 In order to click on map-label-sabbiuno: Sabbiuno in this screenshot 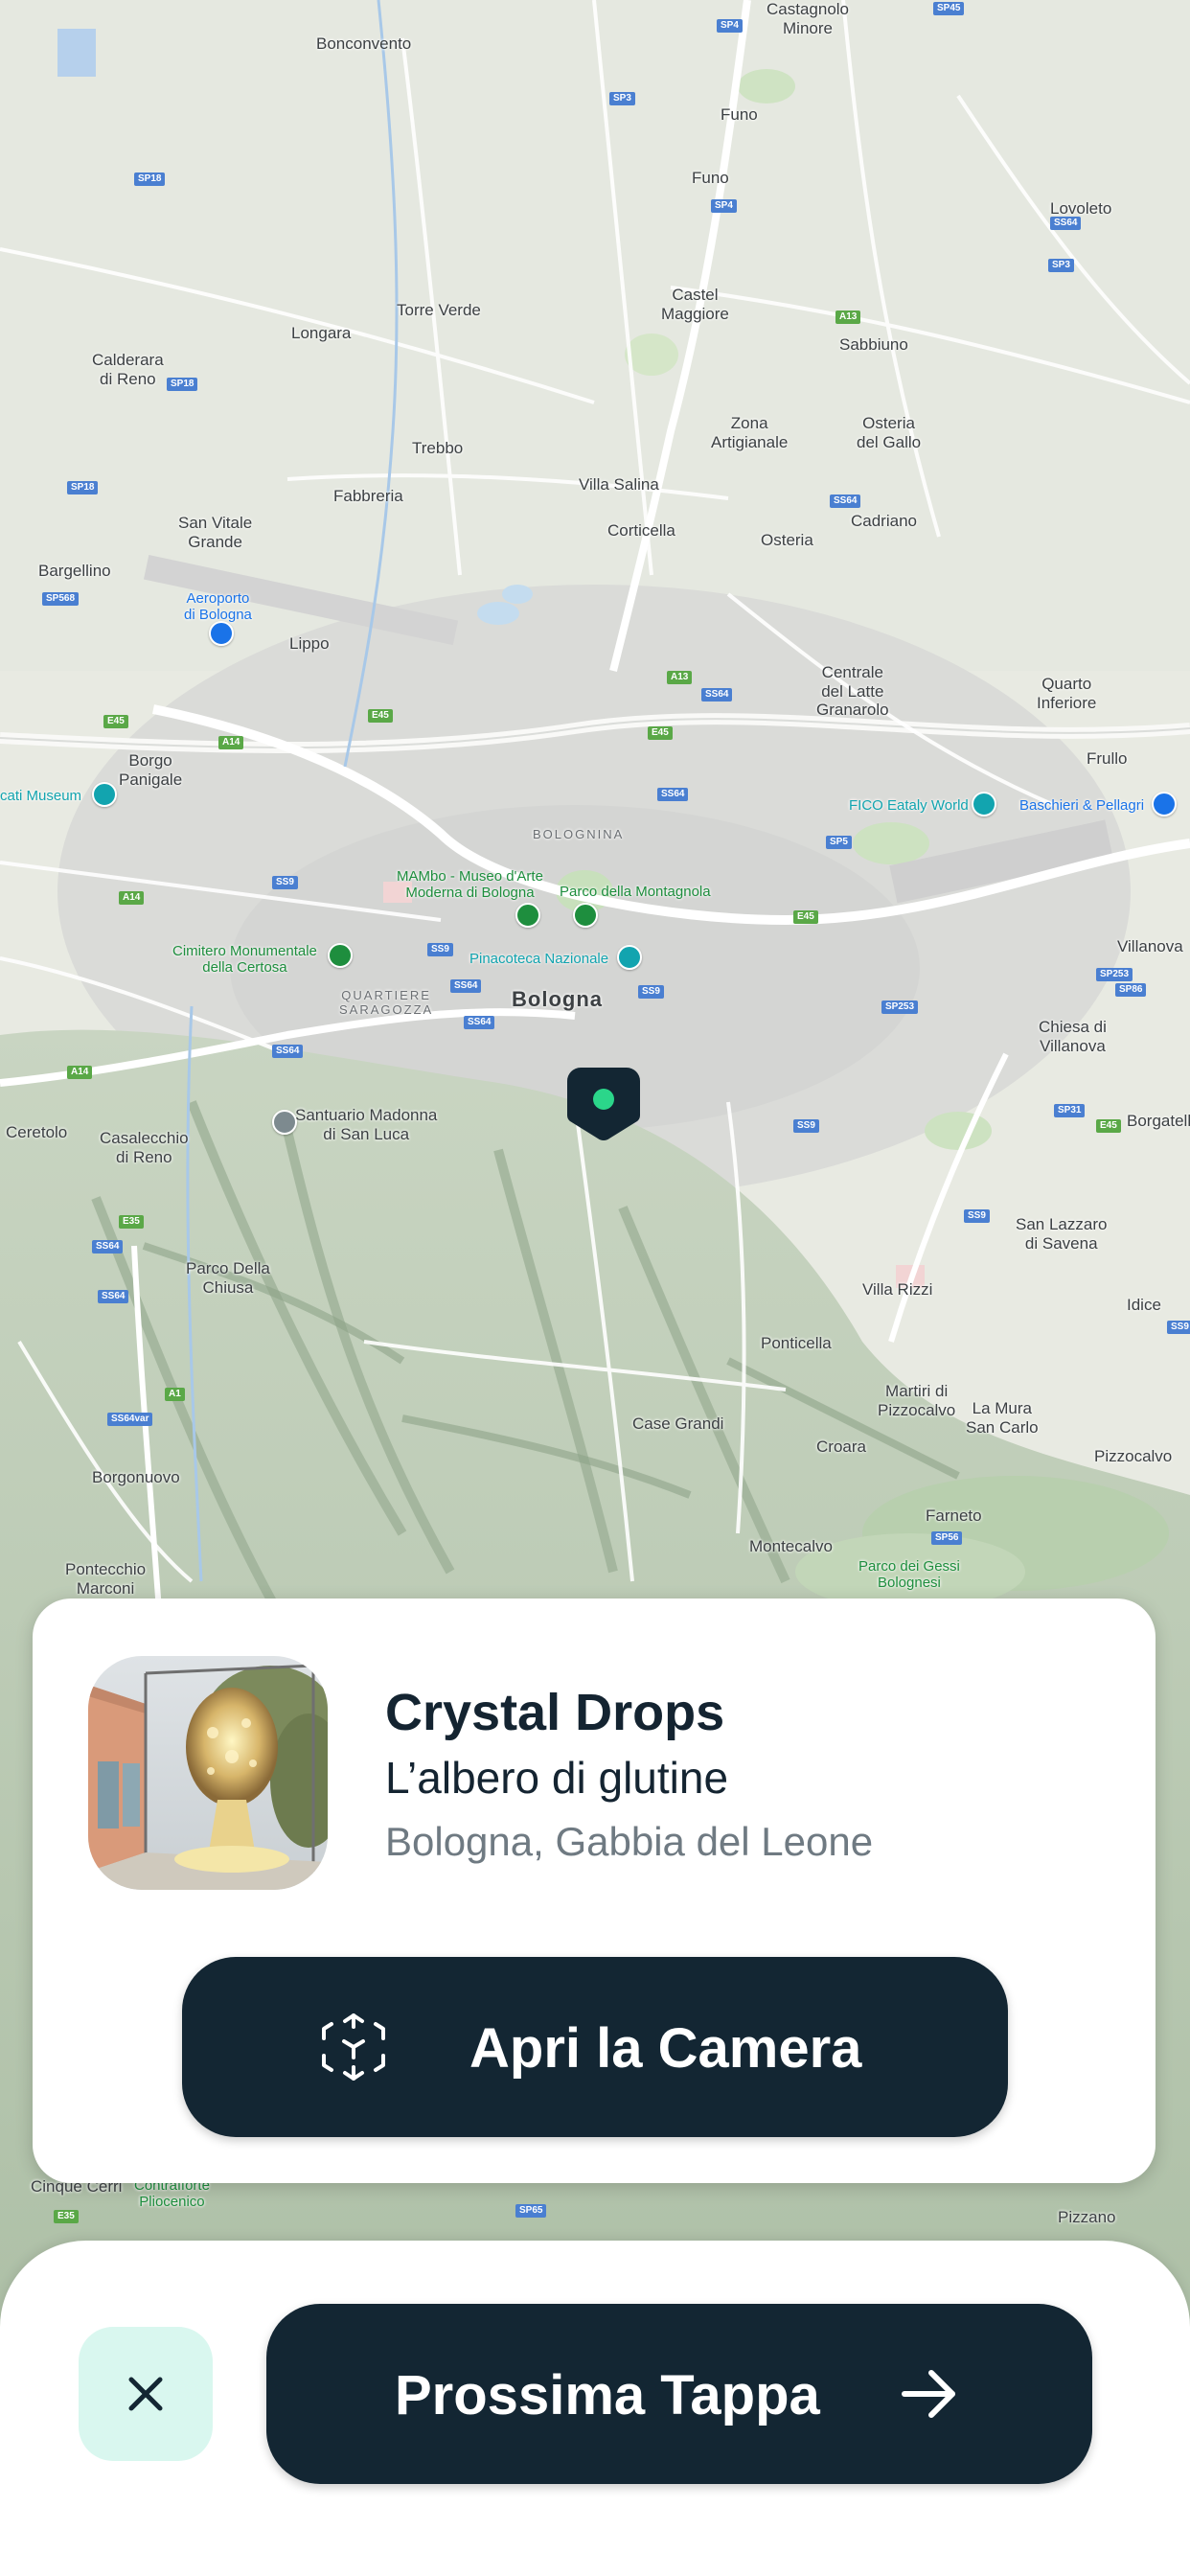, I will do `click(873, 344)`.